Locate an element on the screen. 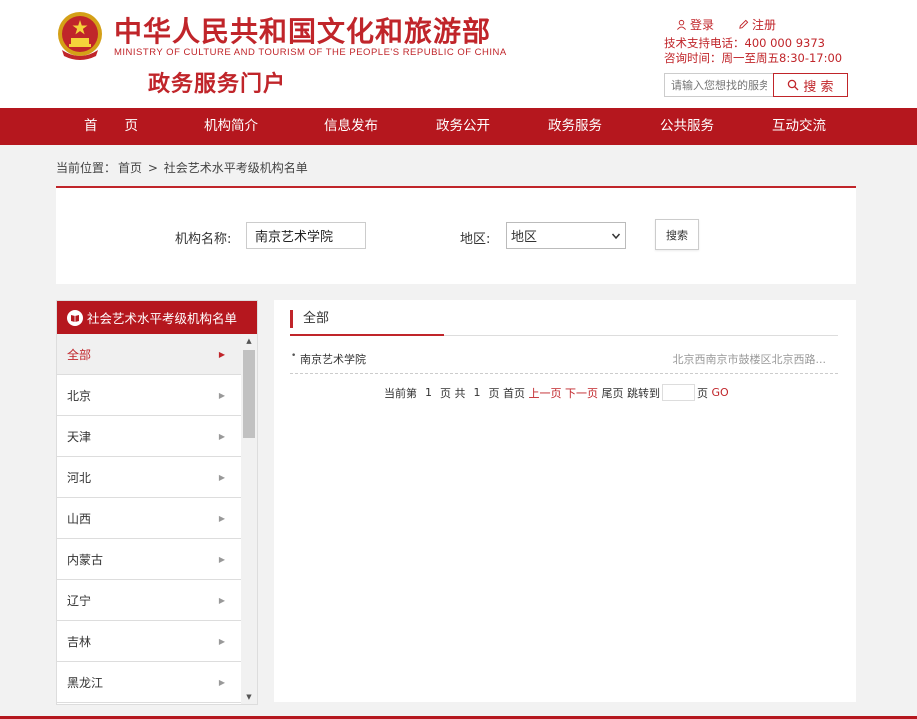 The width and height of the screenshot is (917, 719). org-name-label: 机构名称: is located at coordinates (203, 239).